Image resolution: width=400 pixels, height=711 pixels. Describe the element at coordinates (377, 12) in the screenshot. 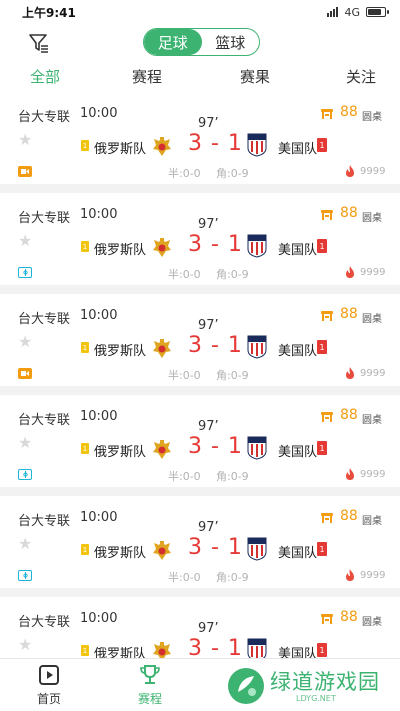

I see `battery-icon` at that location.